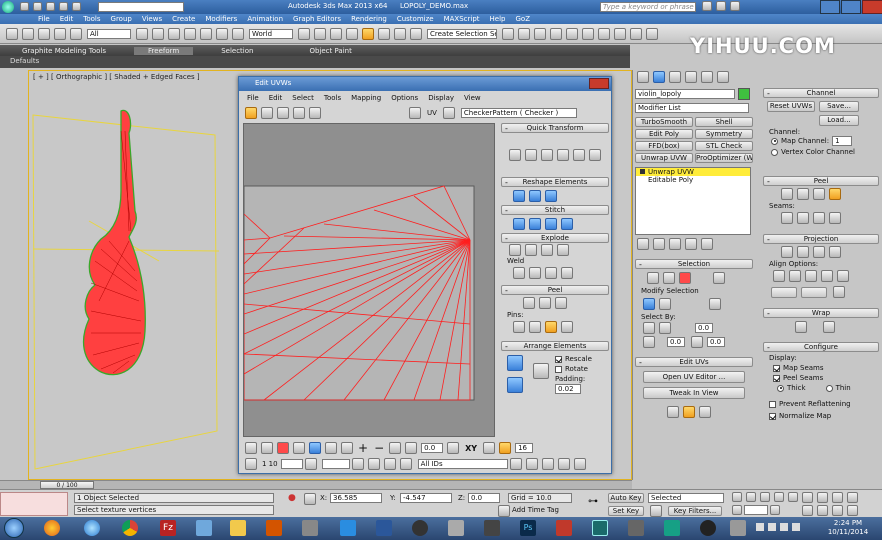 This screenshot has width=882, height=540. What do you see at coordinates (8, 7) in the screenshot?
I see `app-logo-icon` at bounding box center [8, 7].